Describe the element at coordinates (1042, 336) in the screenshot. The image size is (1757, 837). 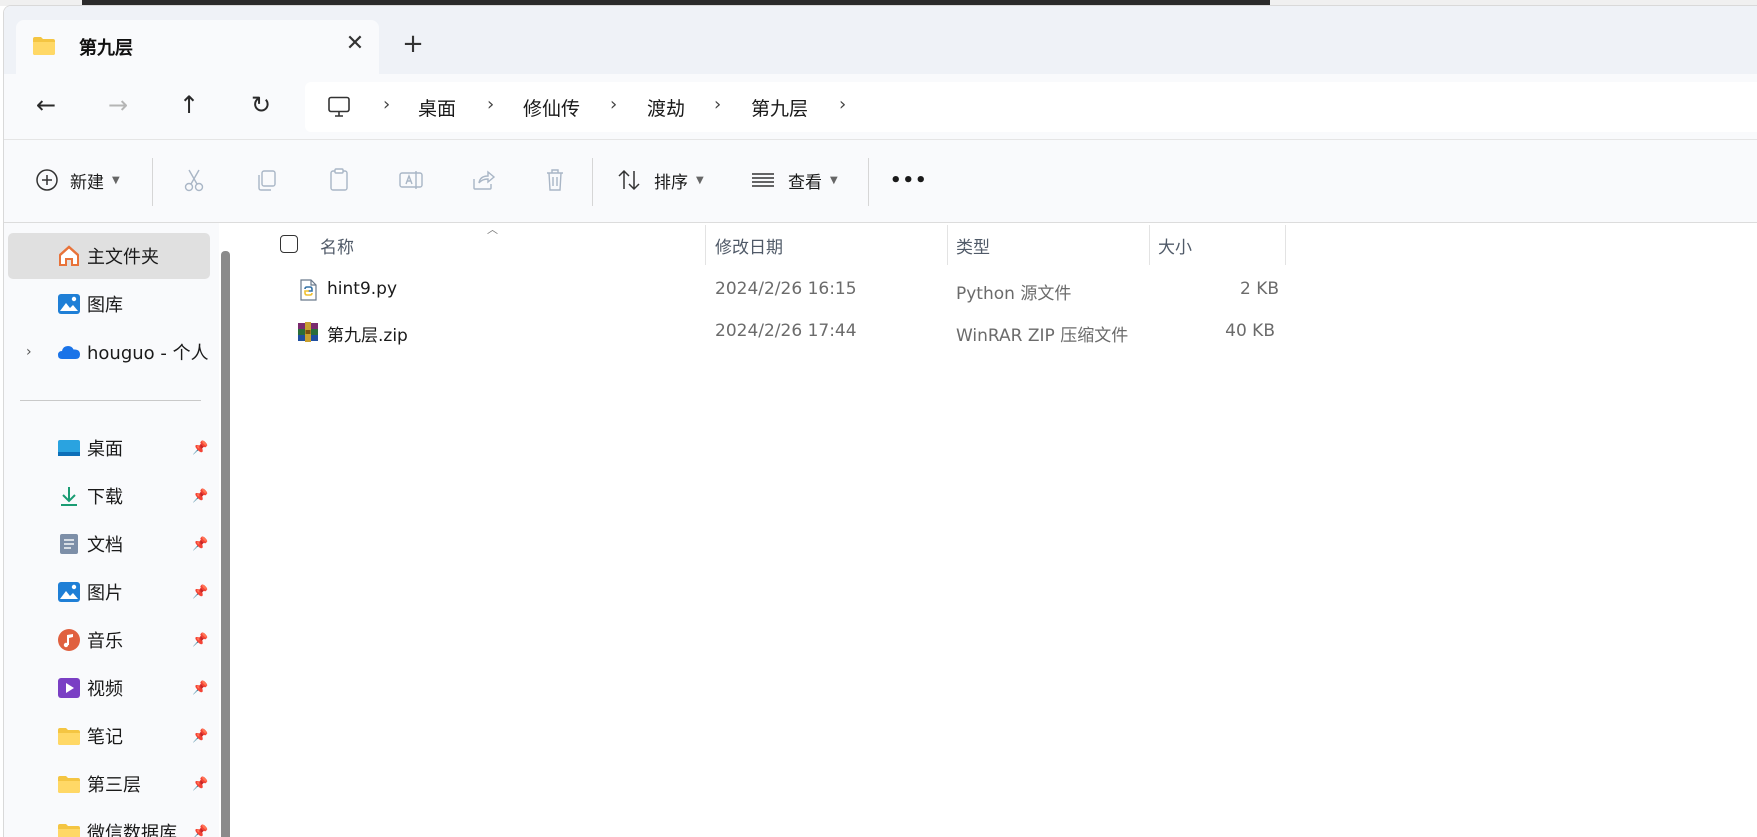
I see `file-type: WinRAR ZIP 压缩文件` at that location.